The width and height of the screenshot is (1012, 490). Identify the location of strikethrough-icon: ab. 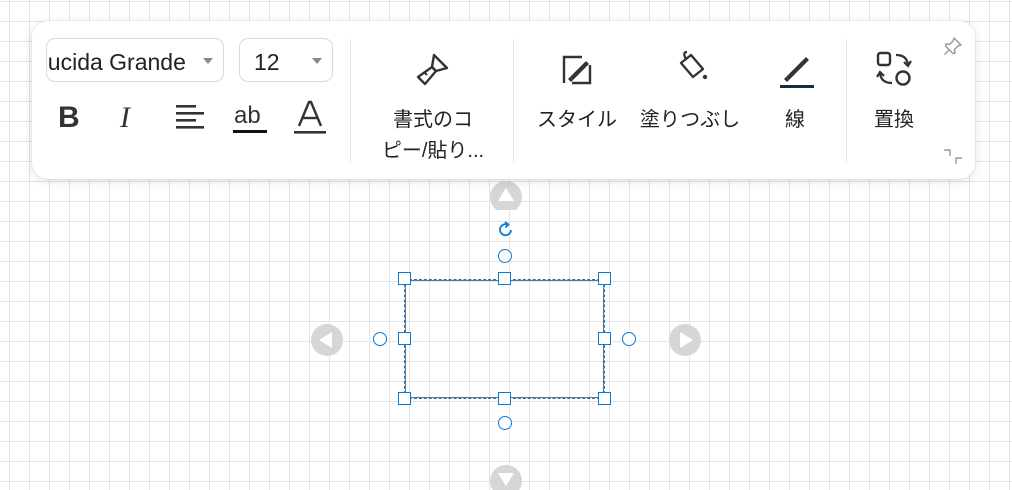
(250, 117).